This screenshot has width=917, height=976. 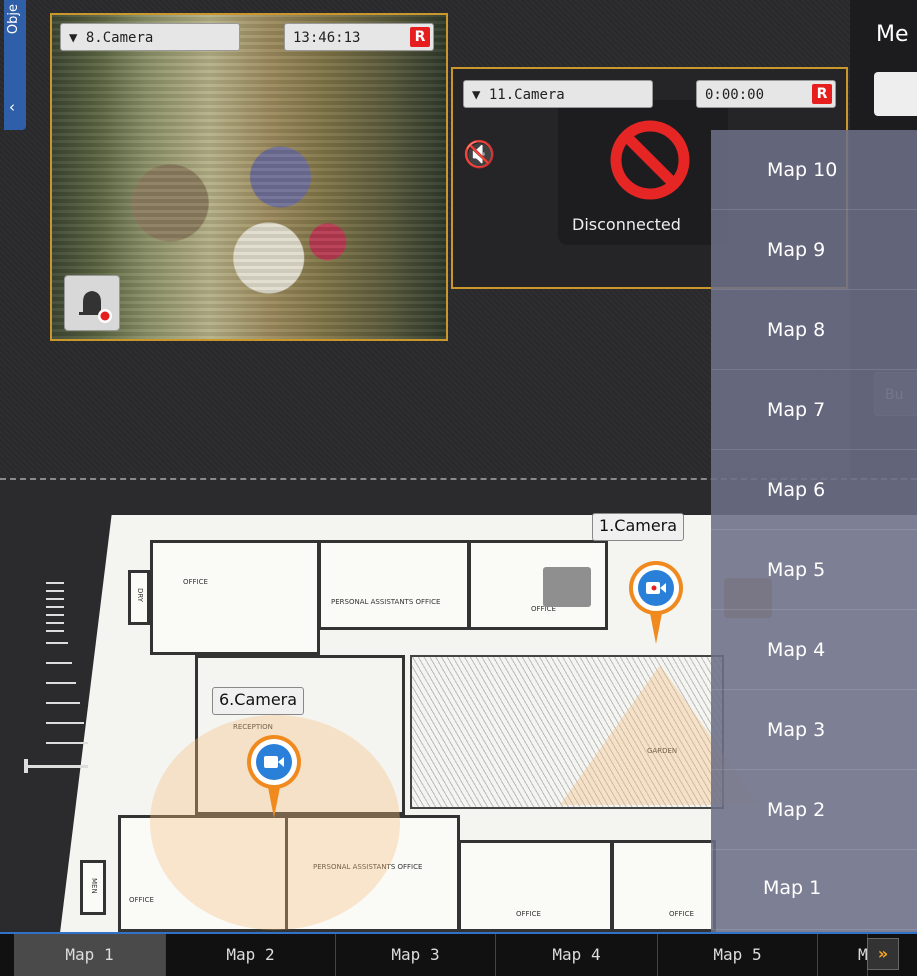 I want to click on bell-icon, so click(x=95, y=307).